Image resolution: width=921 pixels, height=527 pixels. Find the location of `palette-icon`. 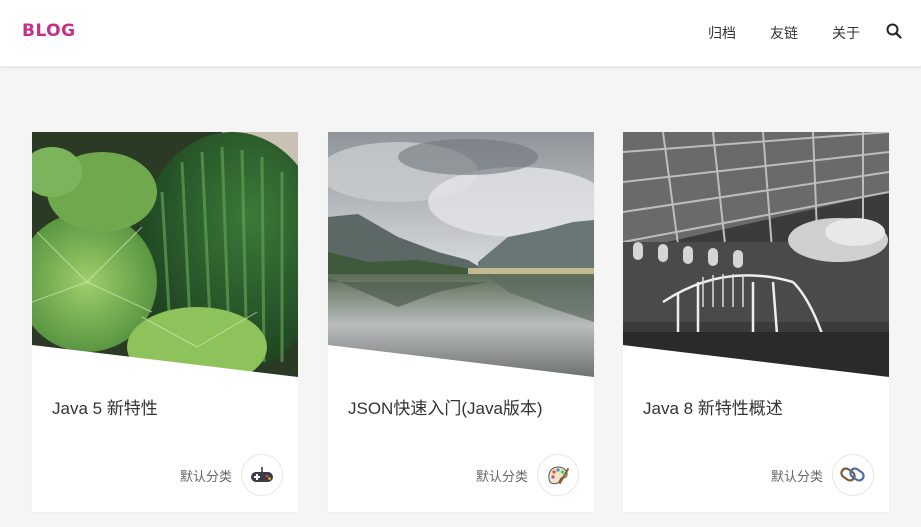

palette-icon is located at coordinates (558, 475).